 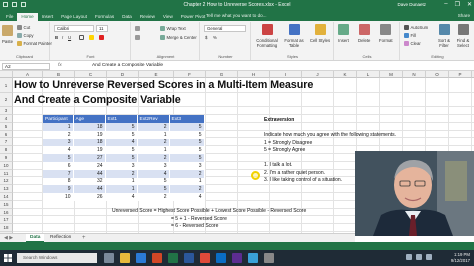 I want to click on table-cell: 27, so click(x=89, y=158).